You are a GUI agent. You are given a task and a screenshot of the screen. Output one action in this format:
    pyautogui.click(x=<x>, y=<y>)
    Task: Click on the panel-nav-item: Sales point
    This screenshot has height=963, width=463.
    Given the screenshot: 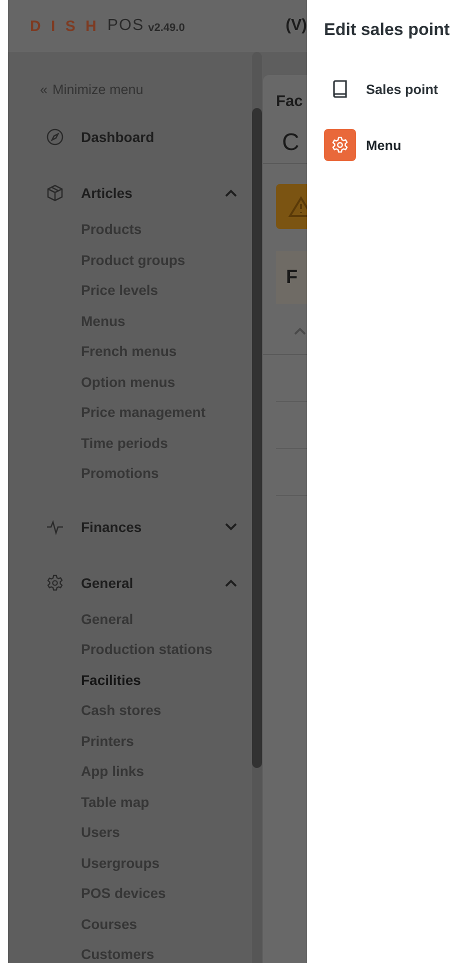 What is the action you would take?
    pyautogui.click(x=402, y=89)
    